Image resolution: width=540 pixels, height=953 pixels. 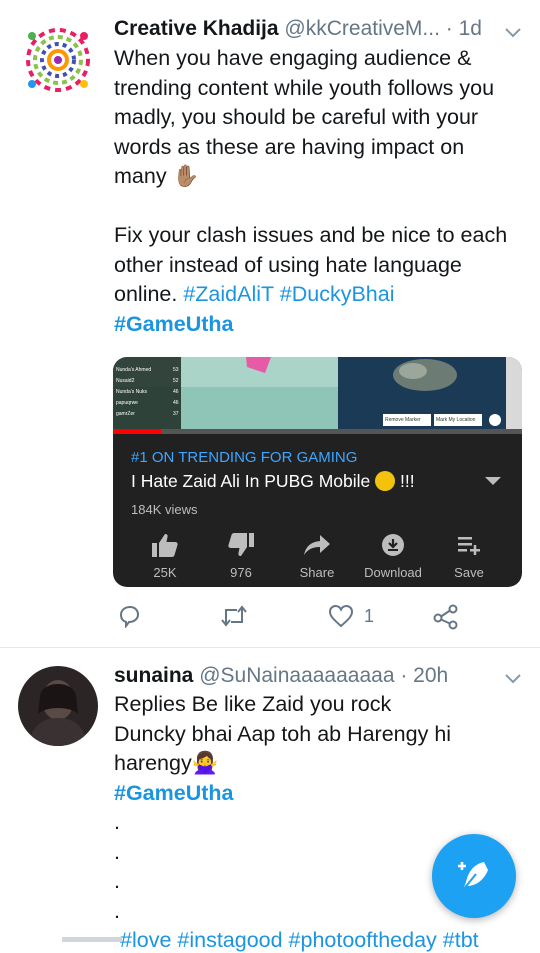 What do you see at coordinates (369, 616) in the screenshot?
I see `like-count: 1` at bounding box center [369, 616].